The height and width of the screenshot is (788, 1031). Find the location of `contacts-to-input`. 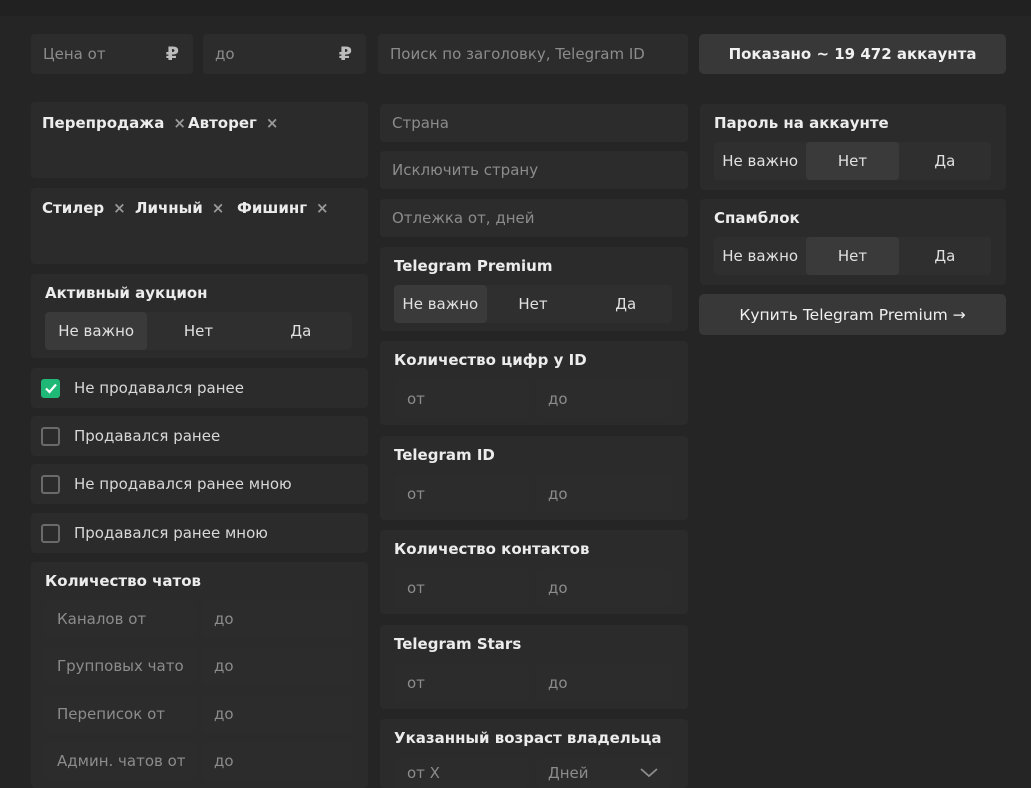

contacts-to-input is located at coordinates (610, 588).